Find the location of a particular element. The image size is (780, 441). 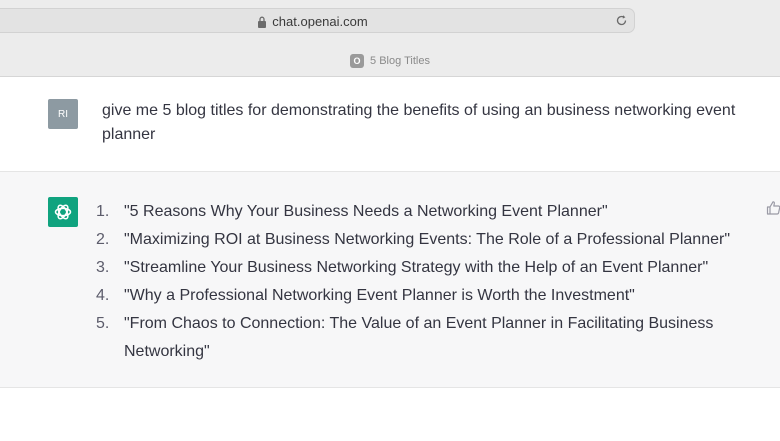

address-bar: chat.openai.com is located at coordinates (317, 20).